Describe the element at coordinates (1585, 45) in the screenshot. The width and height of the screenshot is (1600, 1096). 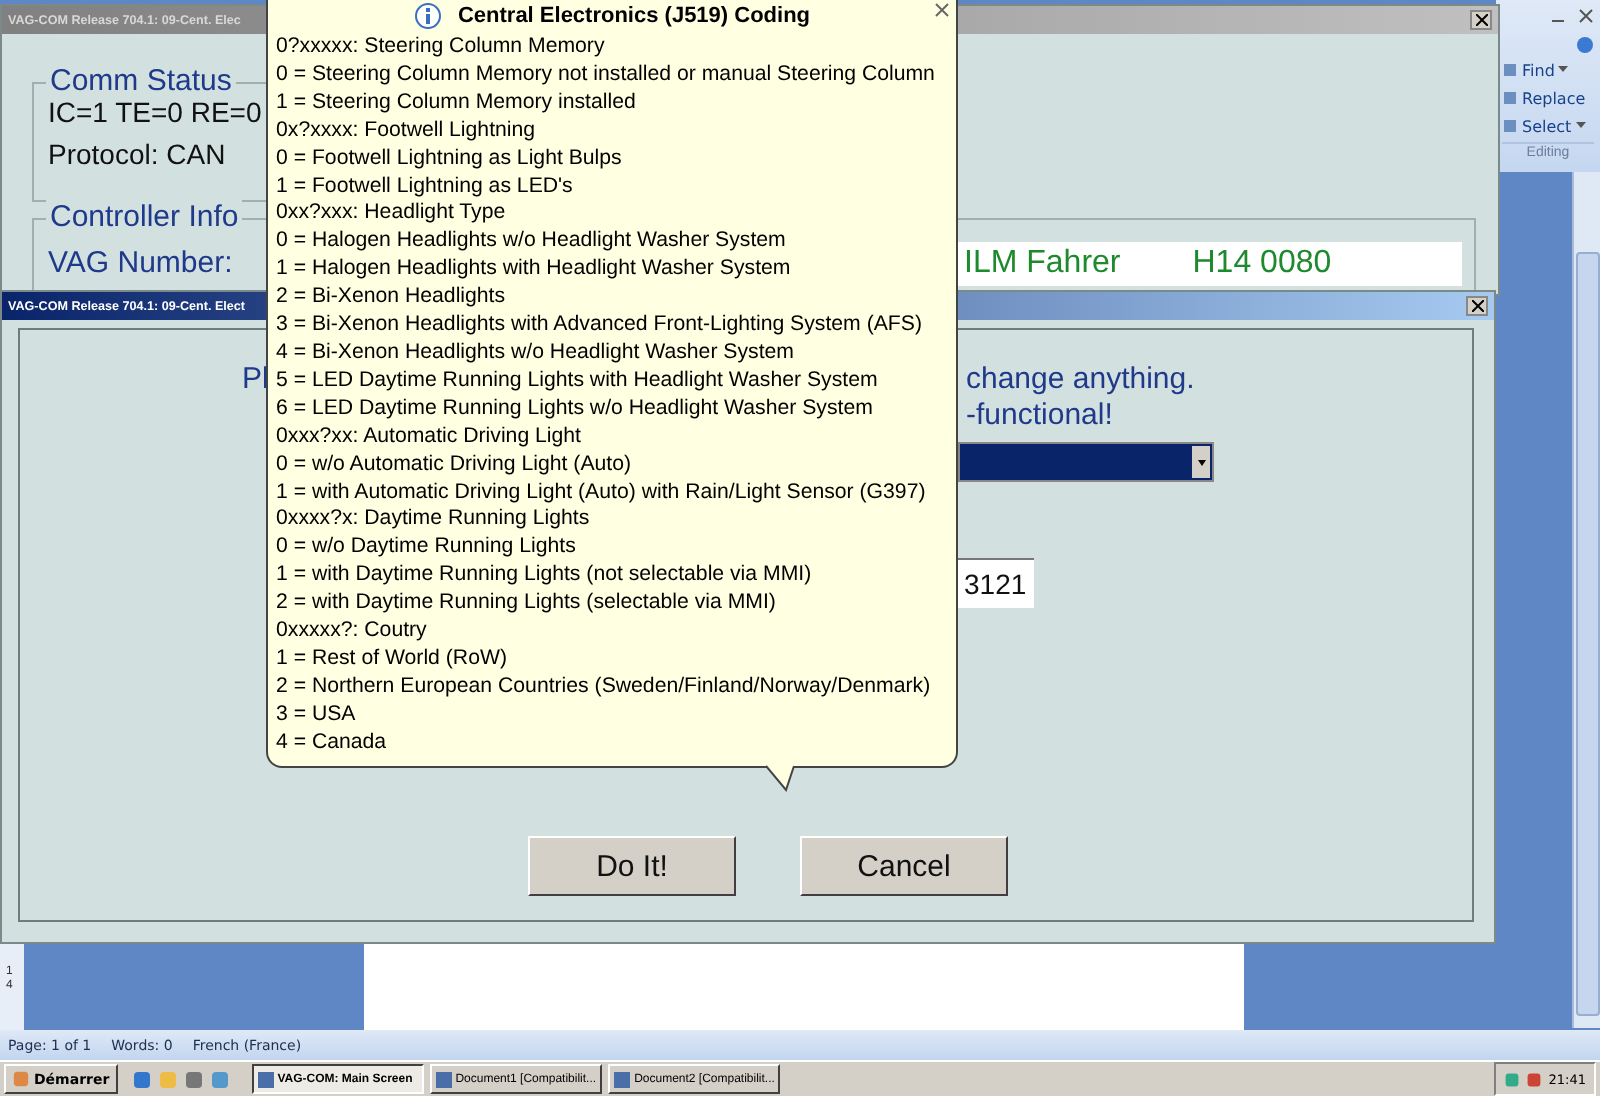
I see `help-icon` at that location.